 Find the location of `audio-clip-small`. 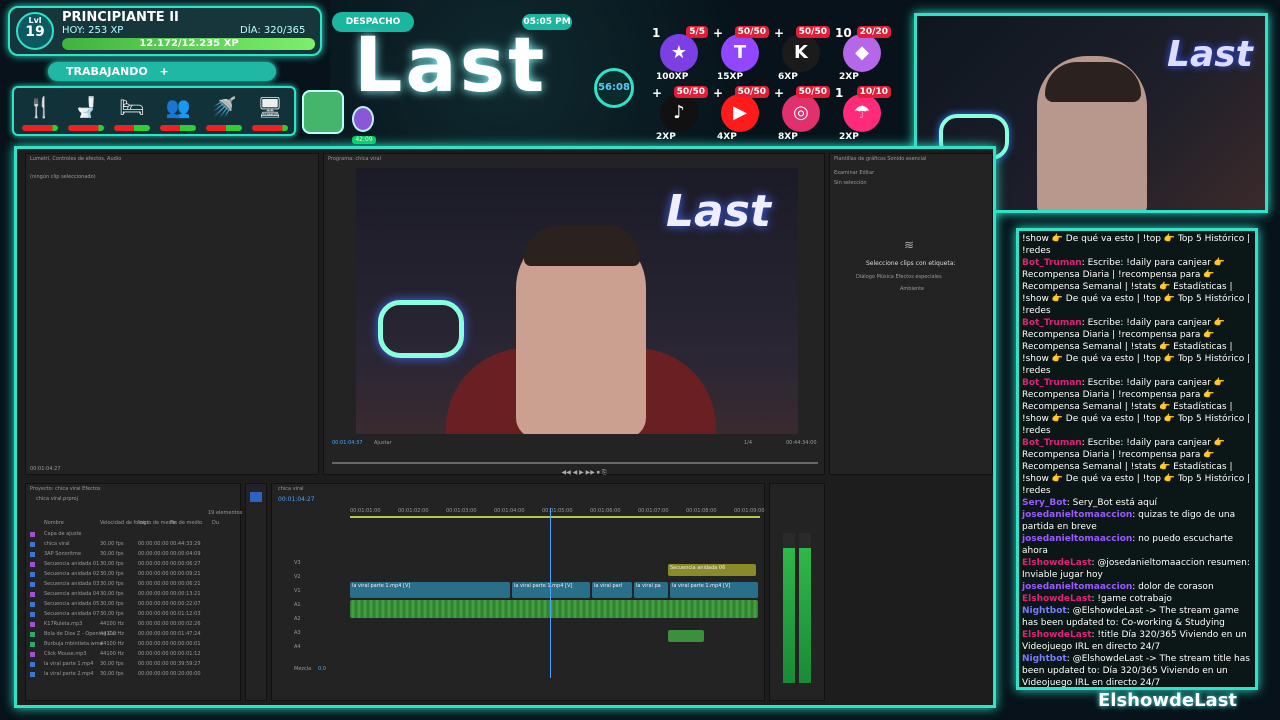

audio-clip-small is located at coordinates (686, 636).